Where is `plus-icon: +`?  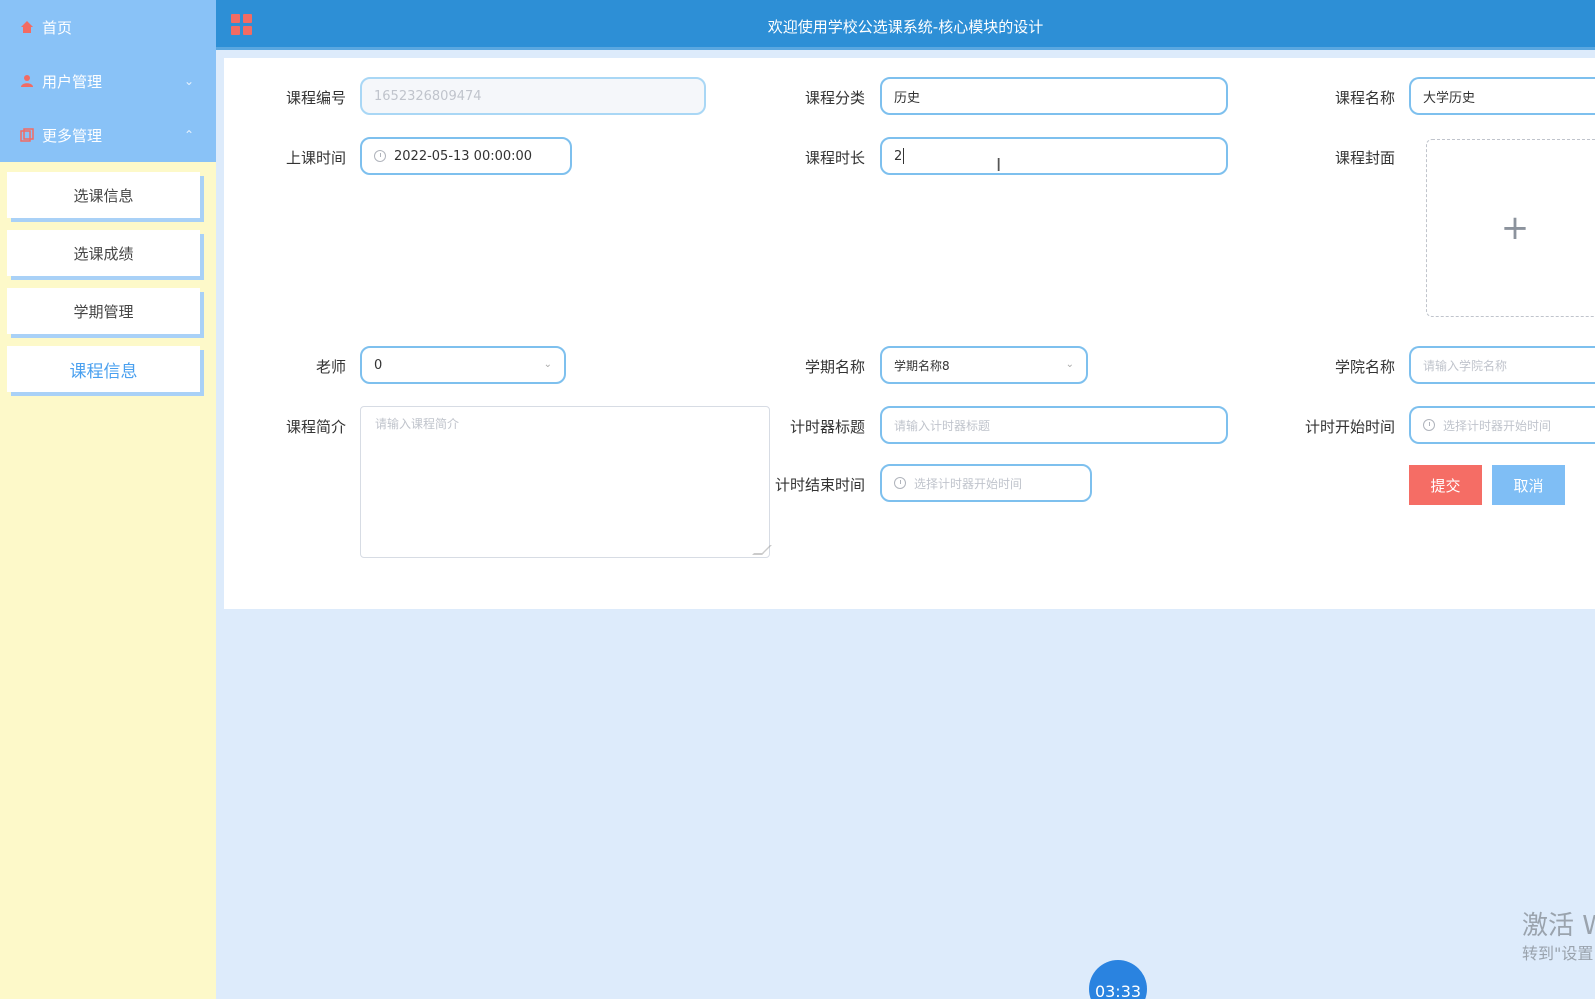 plus-icon: + is located at coordinates (1515, 228).